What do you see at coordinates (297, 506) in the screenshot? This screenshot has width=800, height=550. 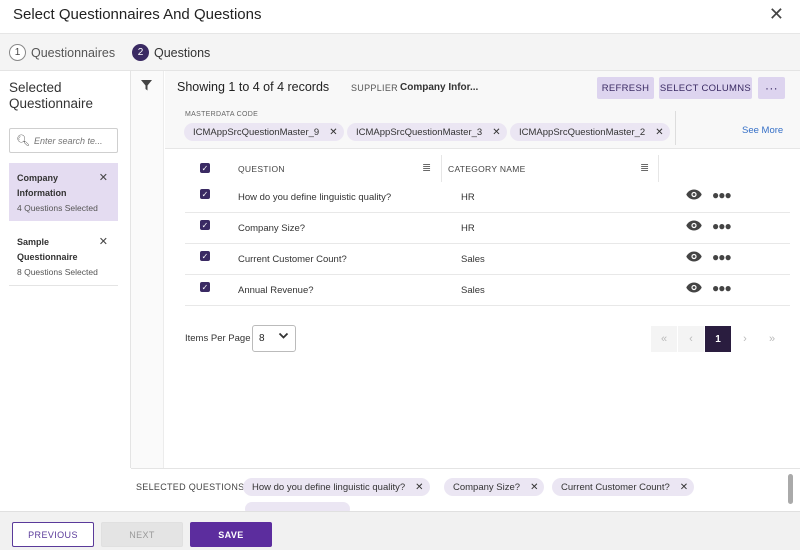 I see `overflow-chip` at bounding box center [297, 506].